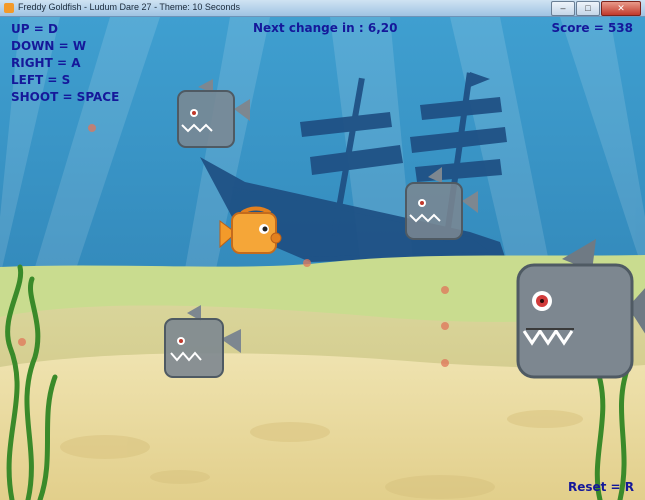 The width and height of the screenshot is (645, 500). Describe the element at coordinates (34, 29) in the screenshot. I see `control-up: UP = D` at that location.